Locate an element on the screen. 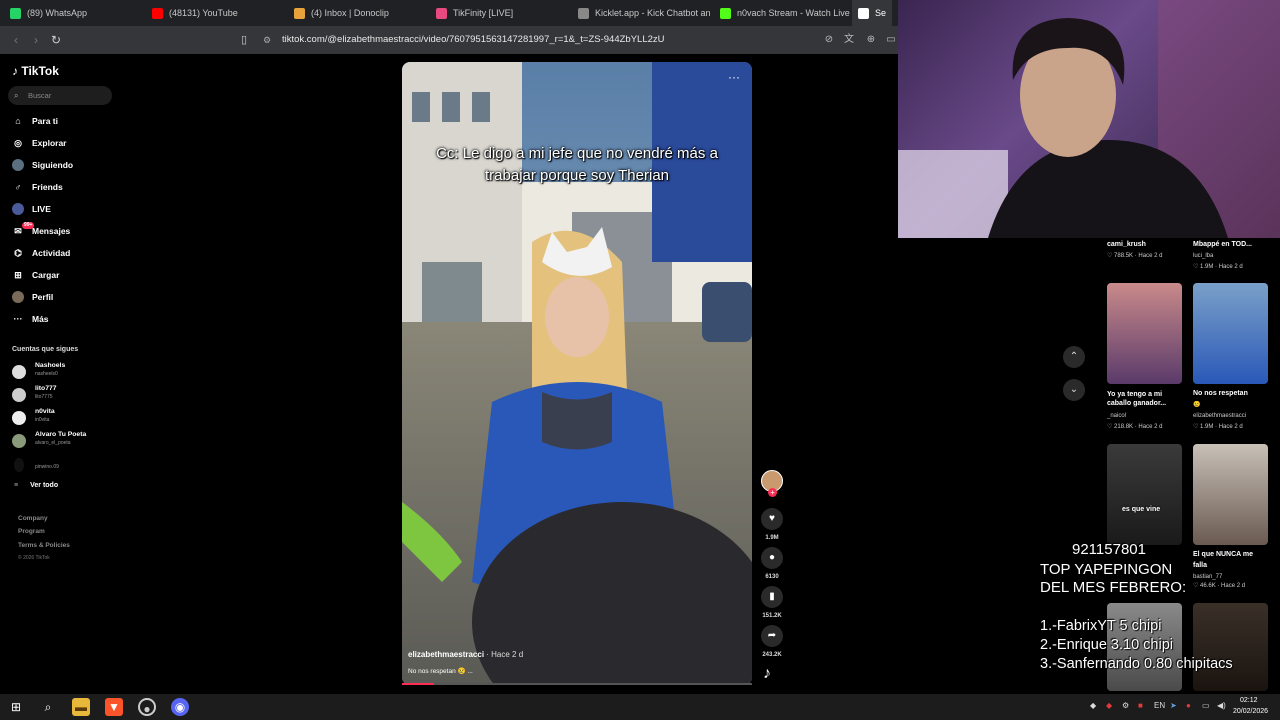  nav-siguiendo: Siguiendo is located at coordinates (67, 165).